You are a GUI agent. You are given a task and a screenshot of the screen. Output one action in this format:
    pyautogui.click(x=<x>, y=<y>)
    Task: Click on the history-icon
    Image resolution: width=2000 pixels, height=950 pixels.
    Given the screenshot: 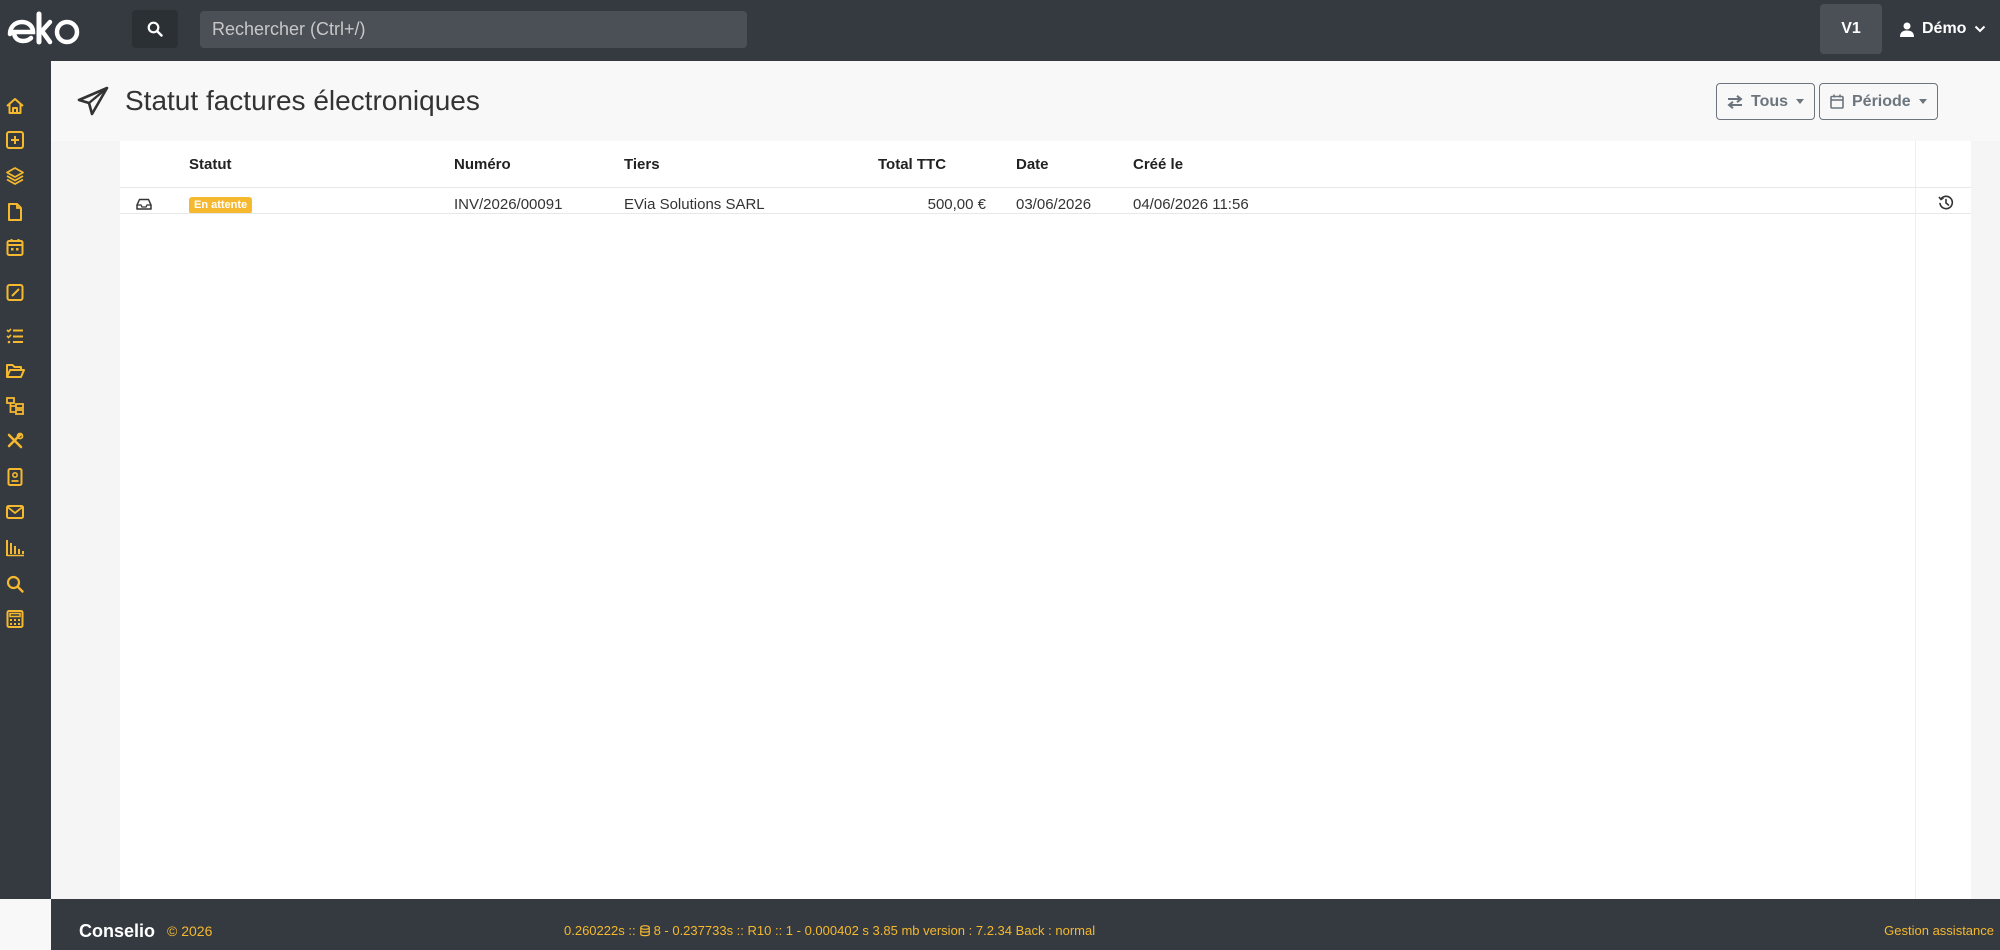 What is the action you would take?
    pyautogui.click(x=1946, y=203)
    